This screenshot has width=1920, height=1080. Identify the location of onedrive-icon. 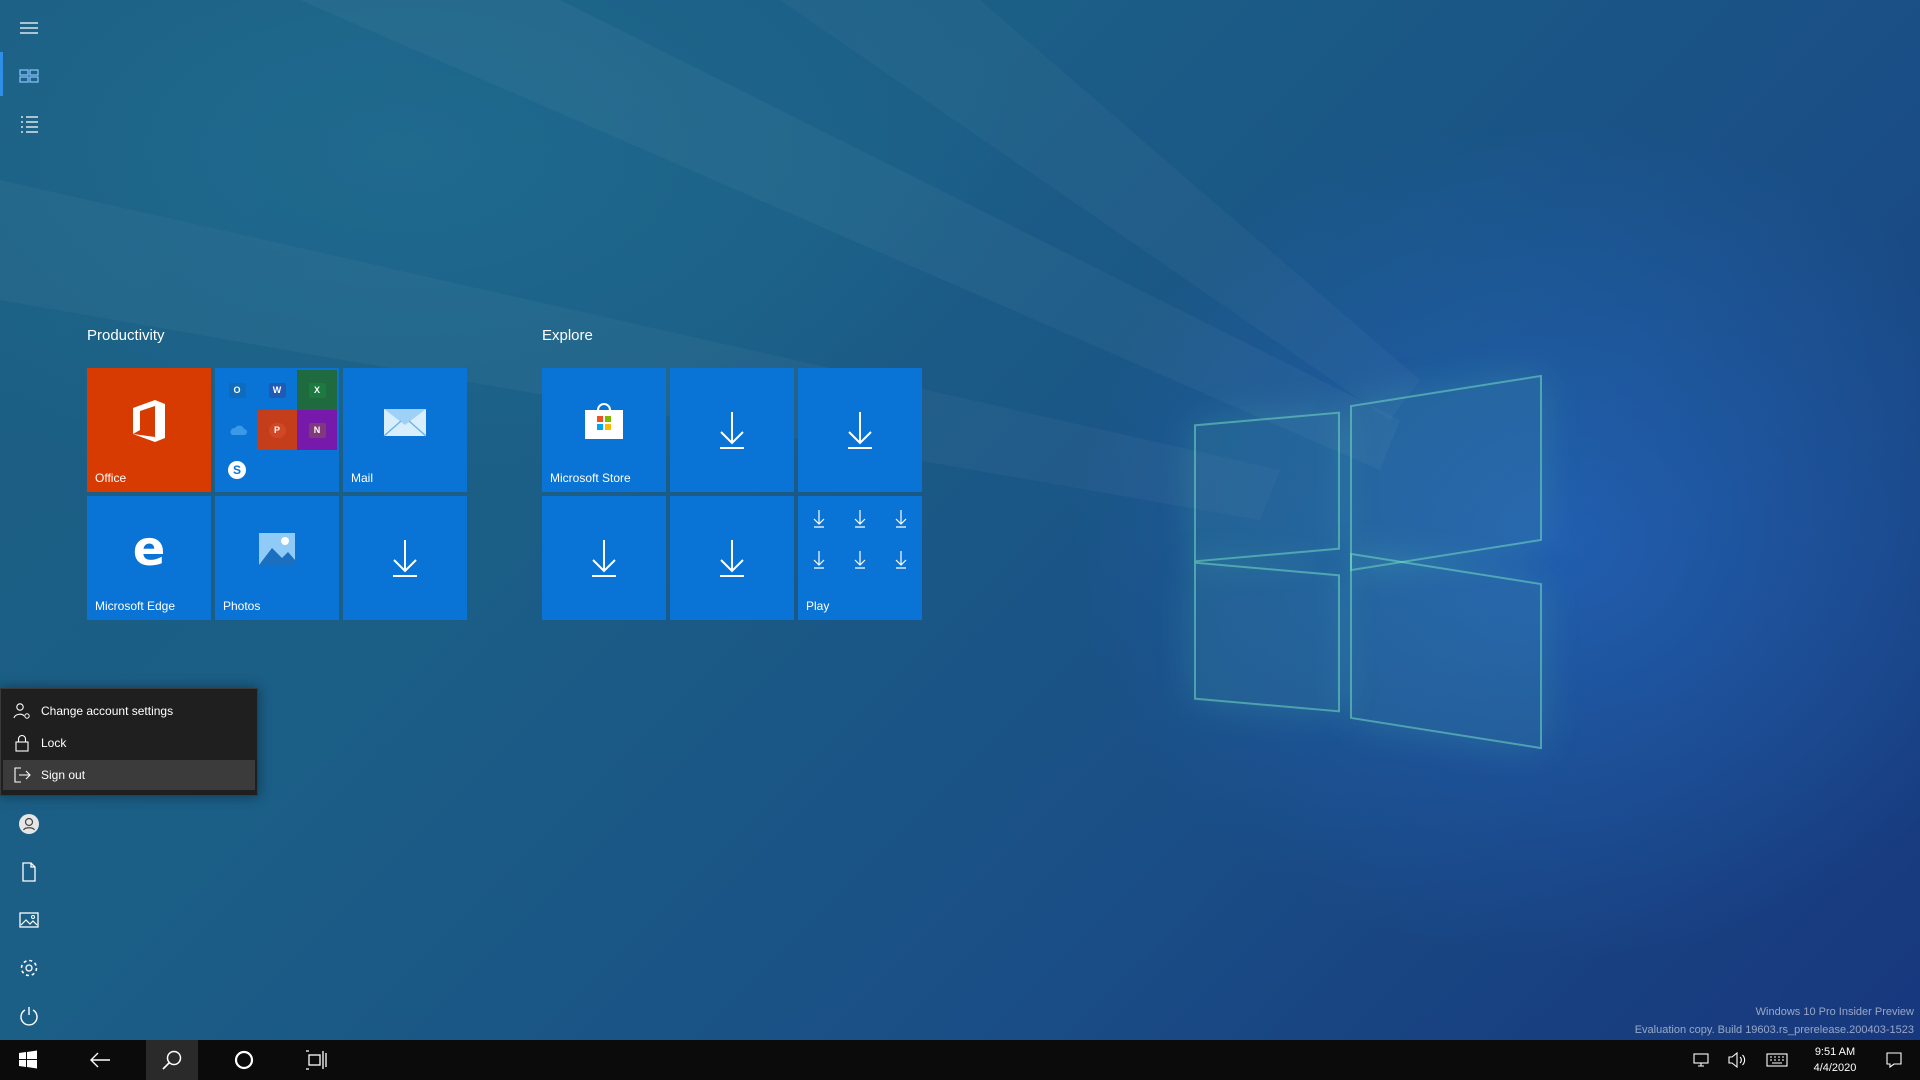
(237, 430).